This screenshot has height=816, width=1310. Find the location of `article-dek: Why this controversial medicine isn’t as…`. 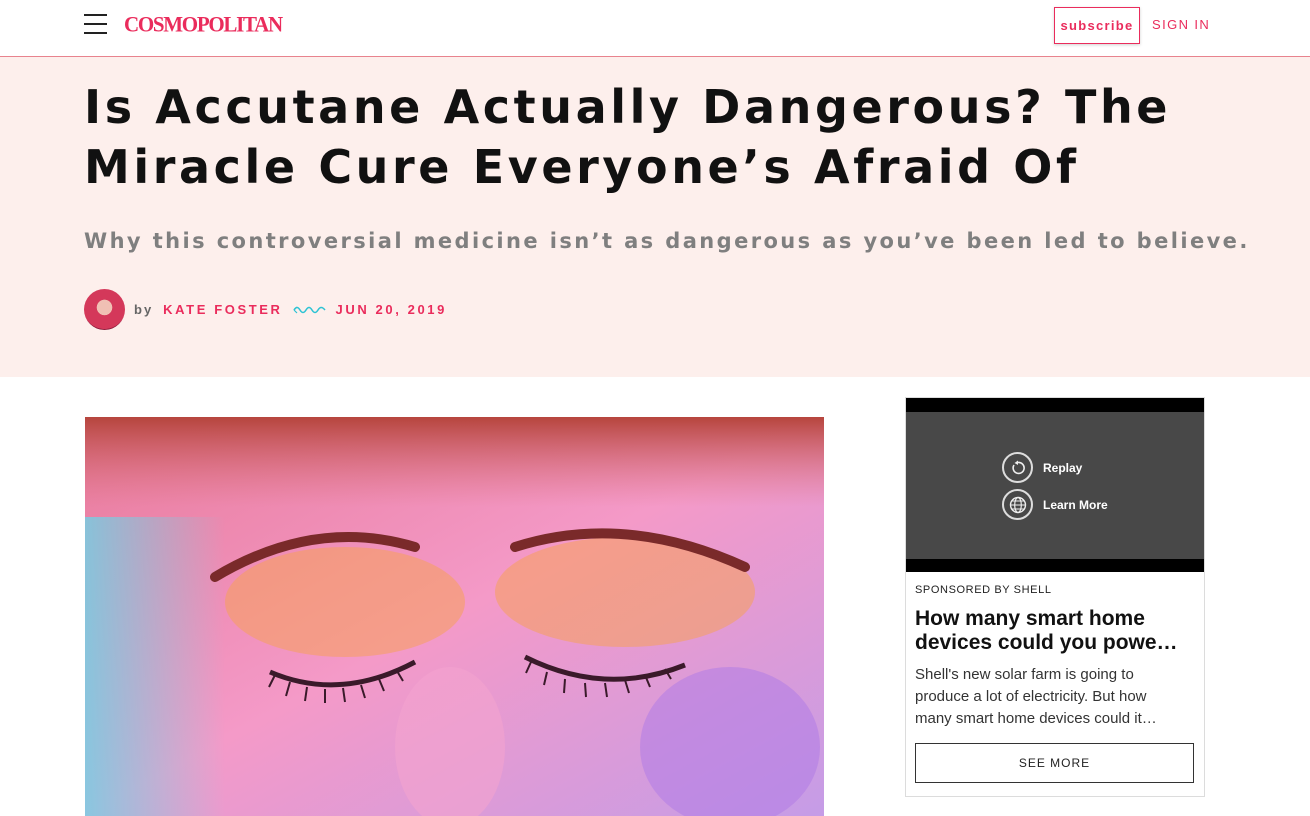

article-dek: Why this controversial medicine isn’t as… is located at coordinates (667, 241).